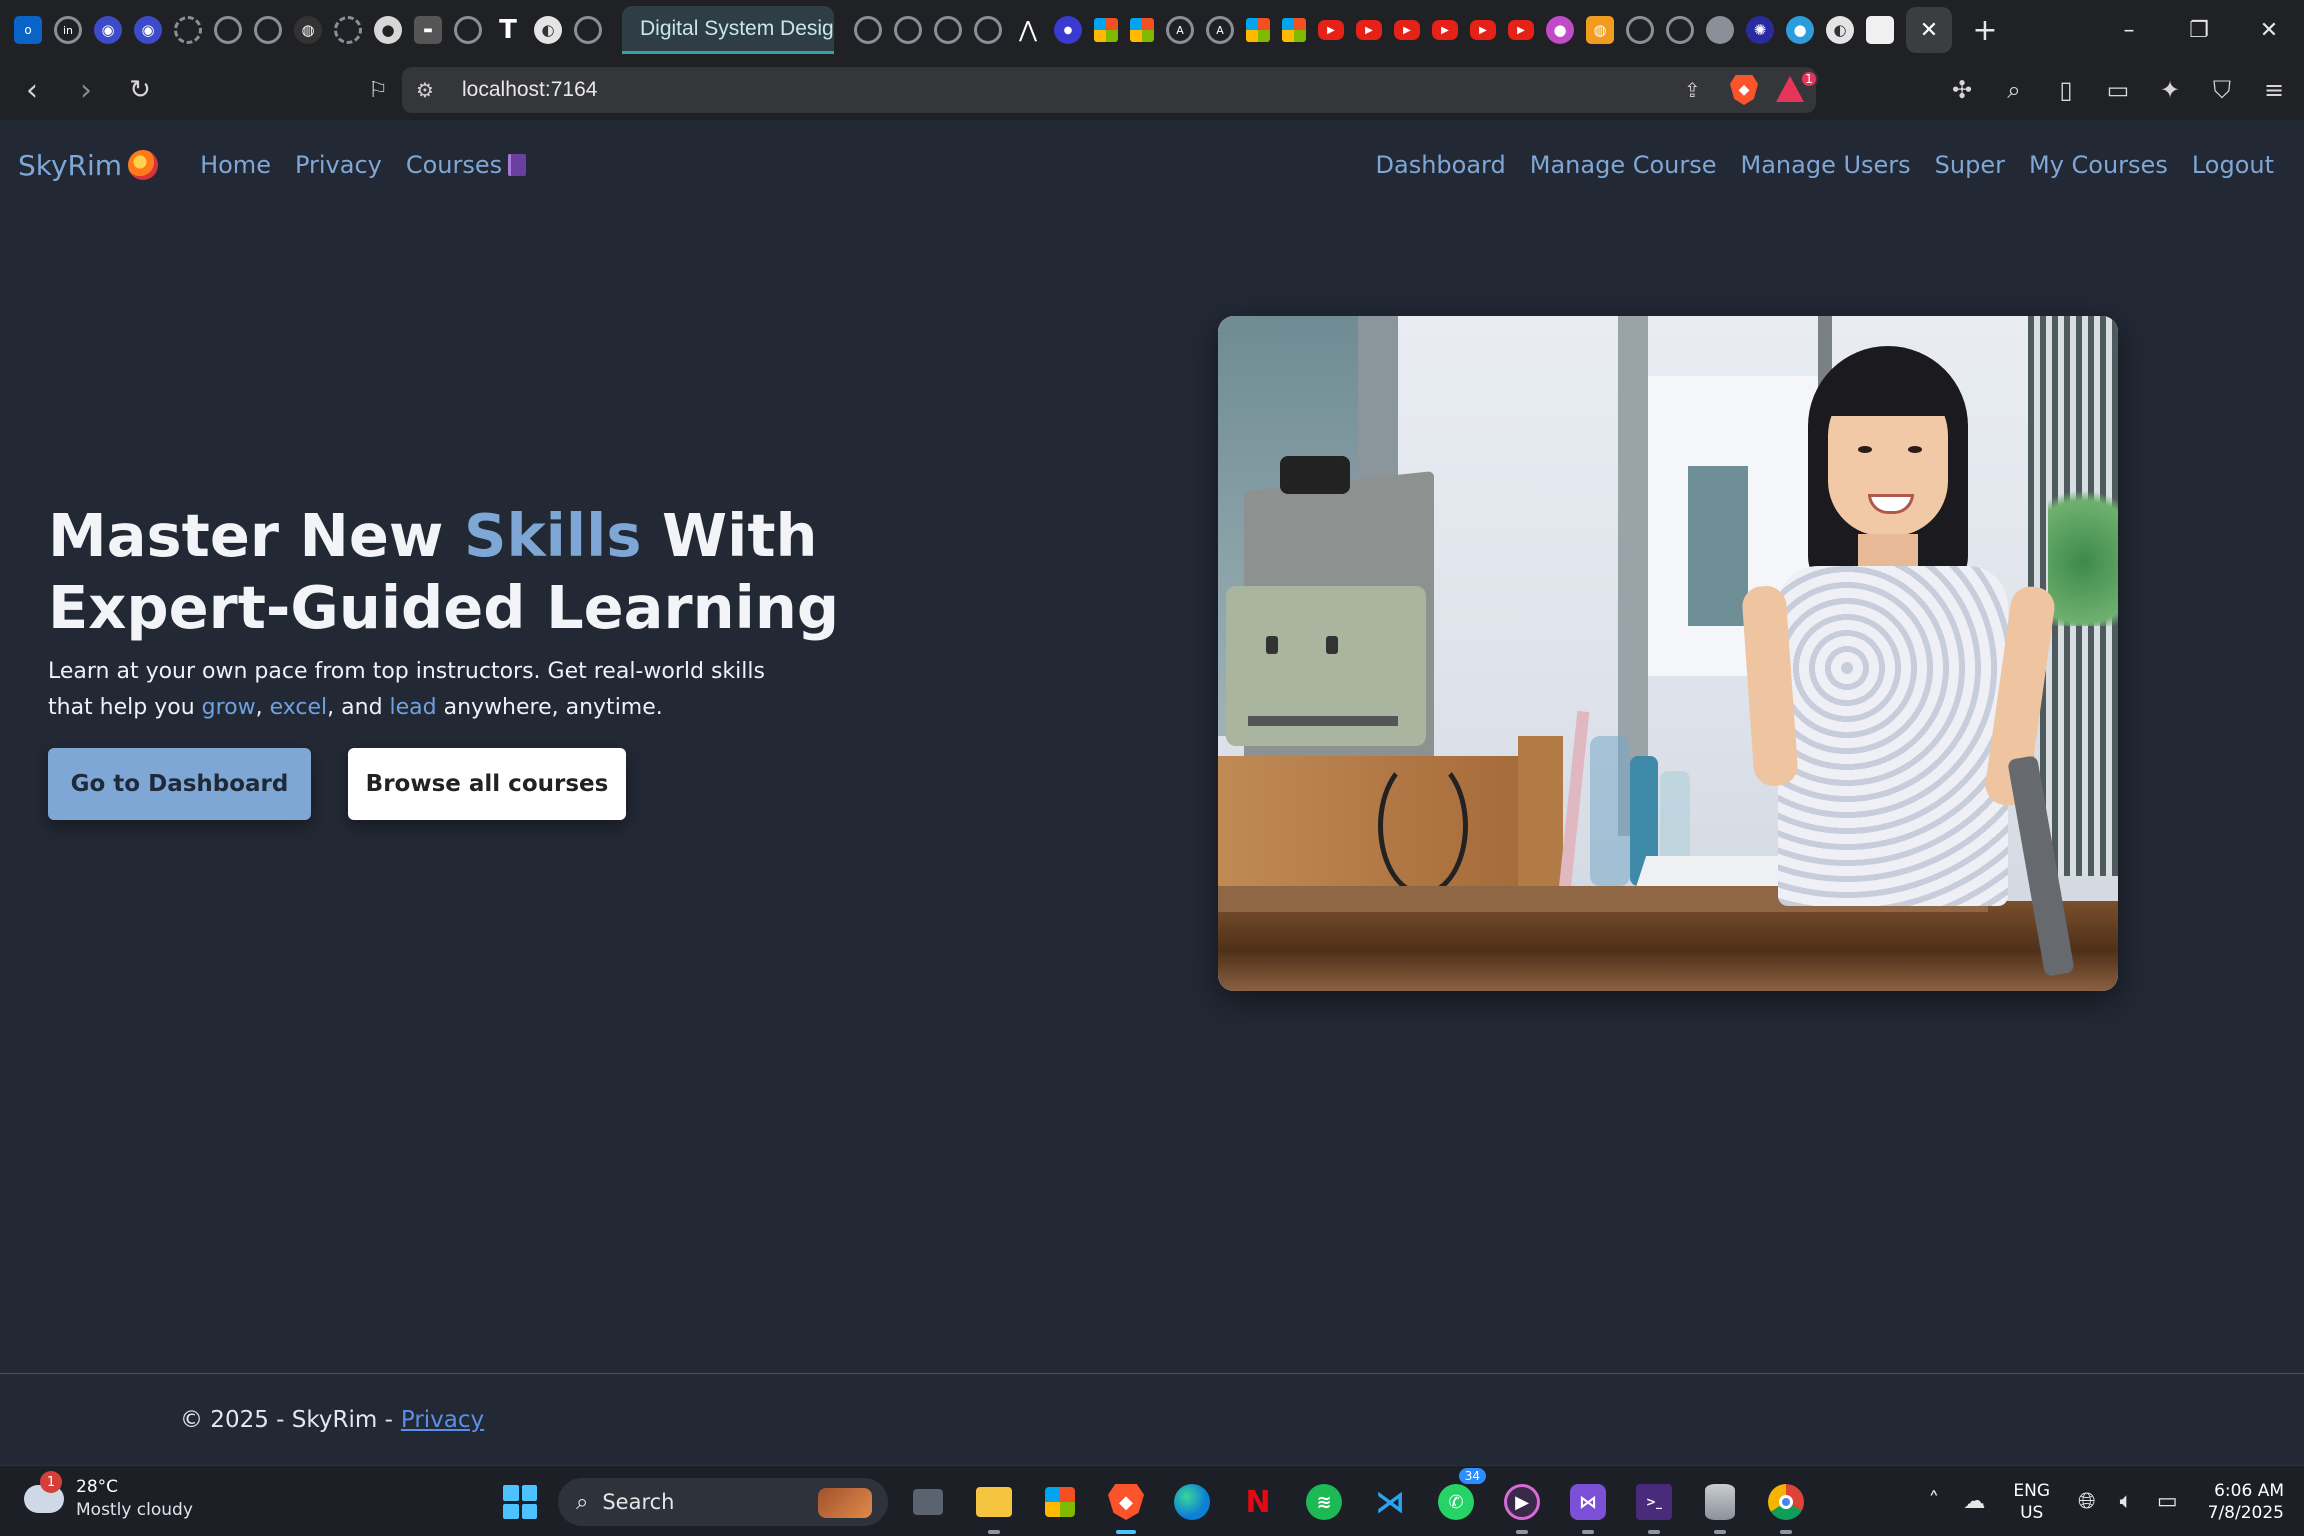  What do you see at coordinates (2199, 30) in the screenshot?
I see `restore-button: ❐` at bounding box center [2199, 30].